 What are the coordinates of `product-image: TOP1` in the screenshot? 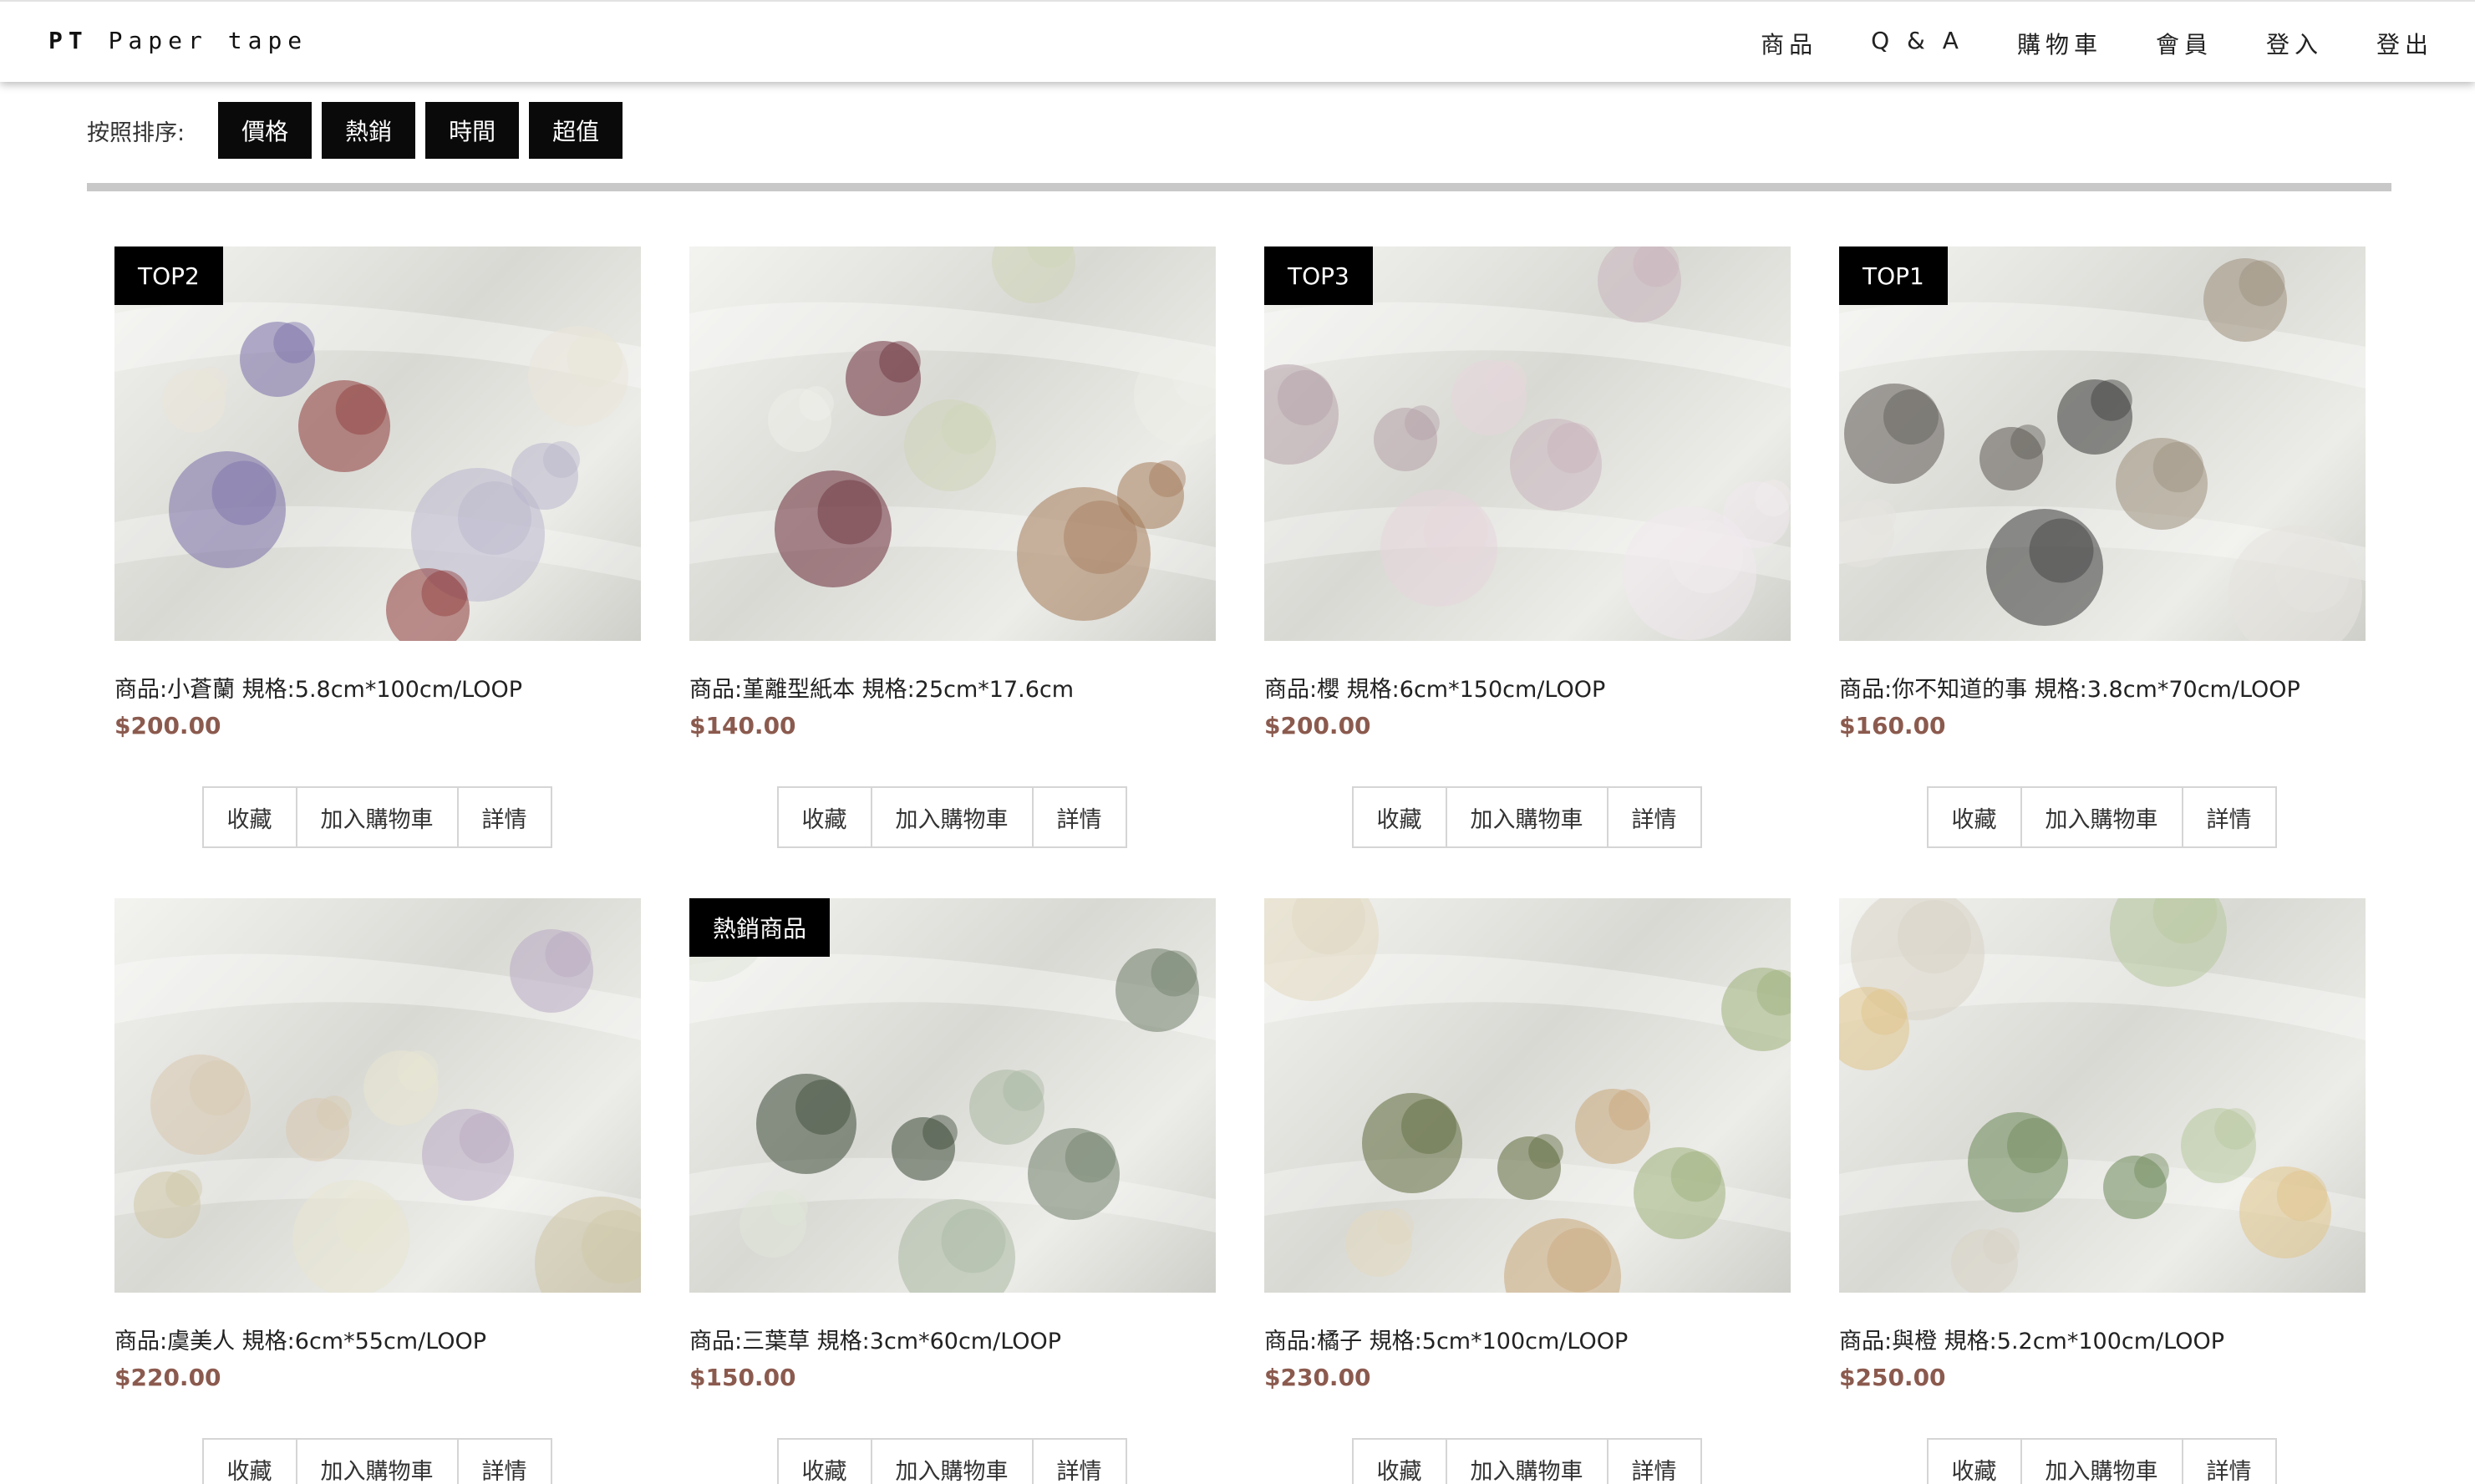 It's located at (2102, 443).